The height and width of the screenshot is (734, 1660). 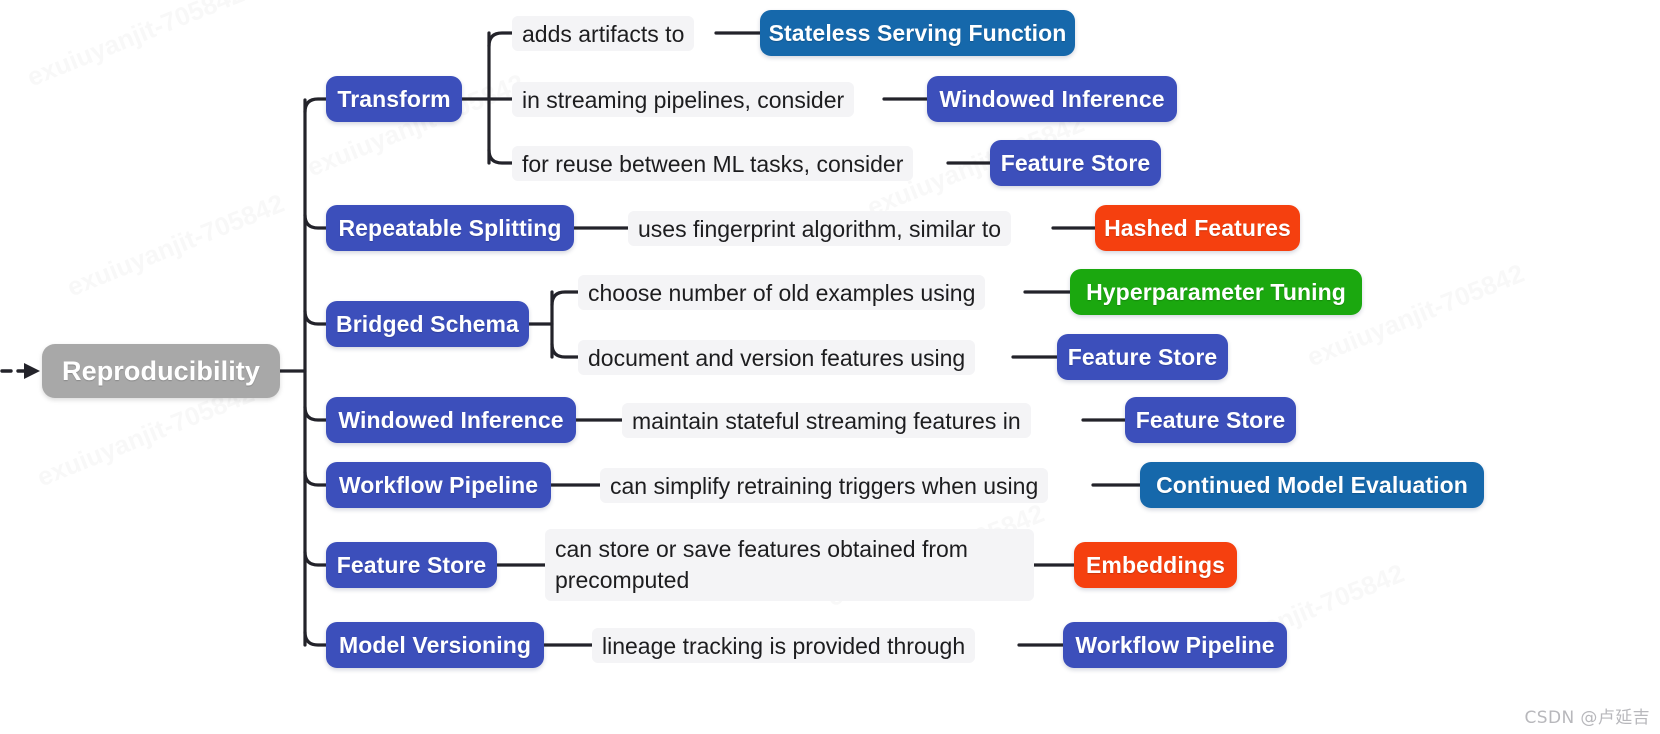 I want to click on edge-label-streaming-pipelines: in streaming pipelines, consider, so click(x=683, y=99).